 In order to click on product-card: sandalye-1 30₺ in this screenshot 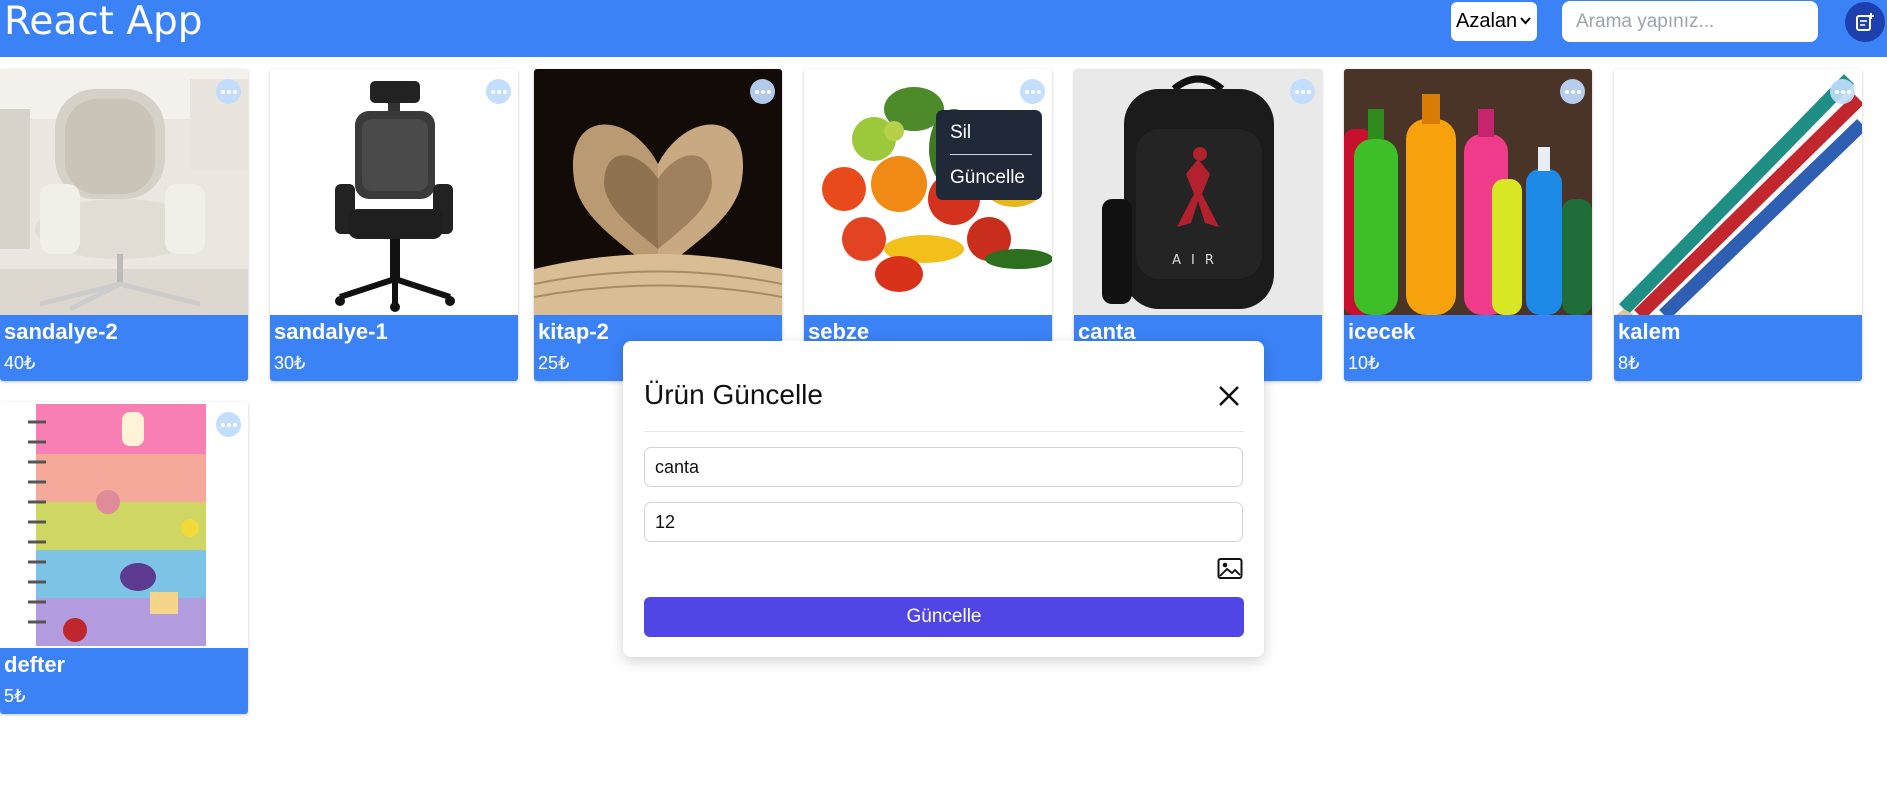, I will do `click(394, 225)`.